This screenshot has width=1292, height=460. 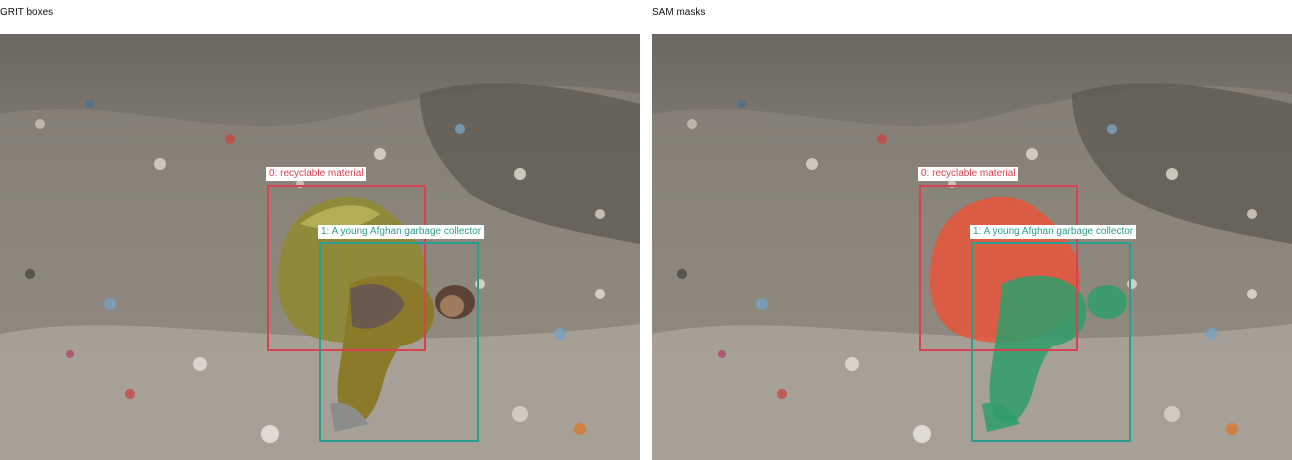 I want to click on grit-box-label-recyclable-material: 0: recyclable material, so click(x=316, y=174).